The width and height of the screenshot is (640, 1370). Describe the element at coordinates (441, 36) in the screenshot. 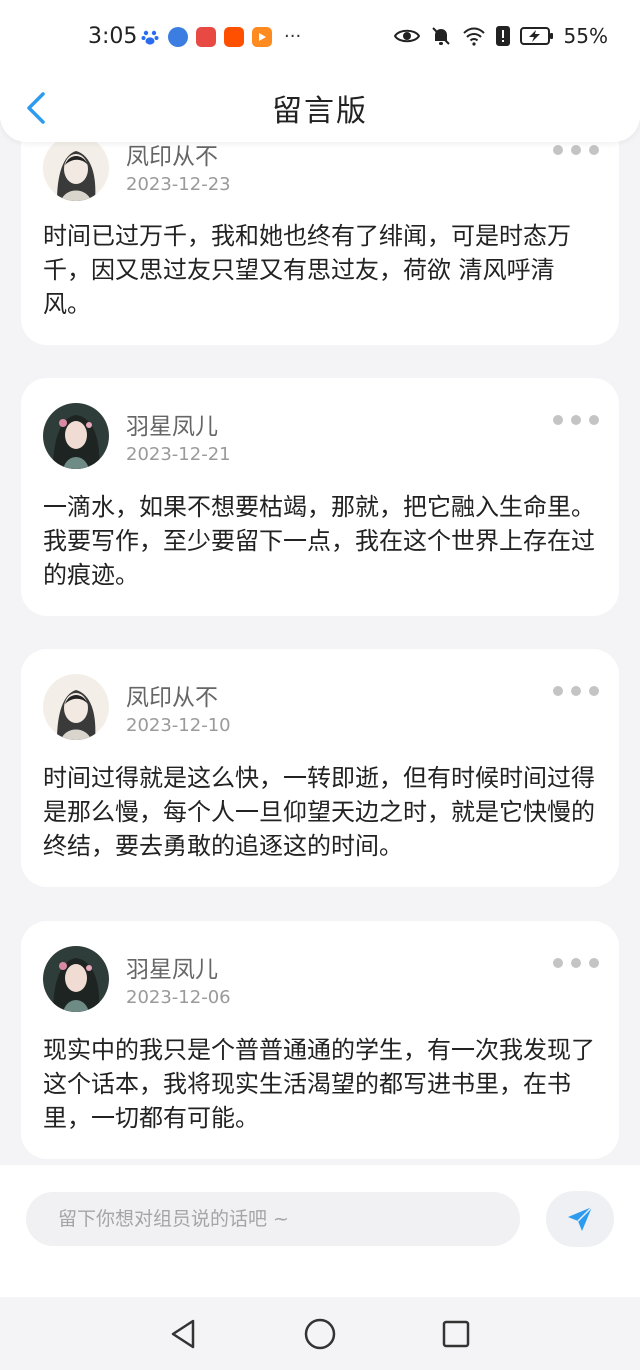

I see `bell-muted-icon` at that location.